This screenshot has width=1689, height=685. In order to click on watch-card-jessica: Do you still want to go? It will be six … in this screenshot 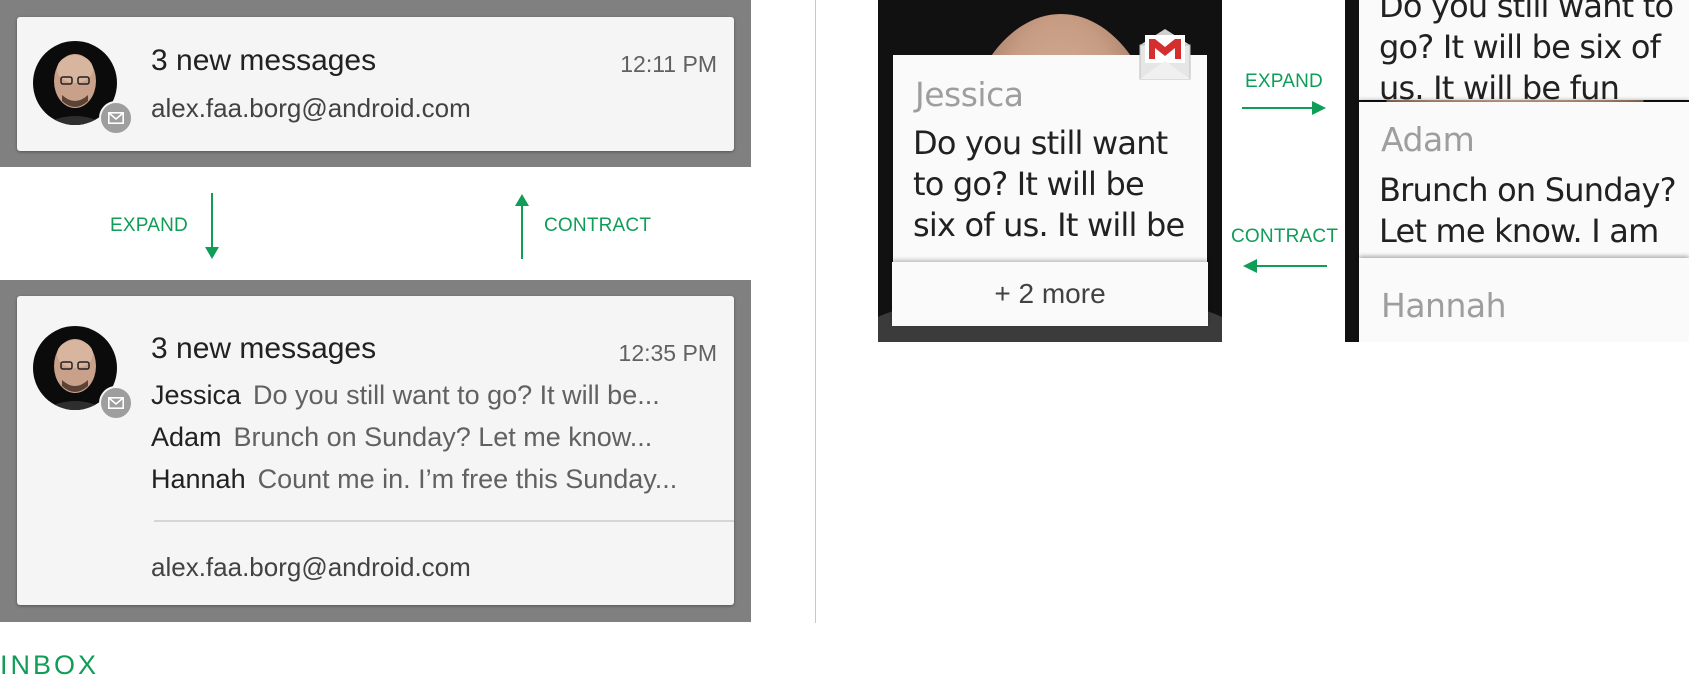, I will do `click(1524, 50)`.